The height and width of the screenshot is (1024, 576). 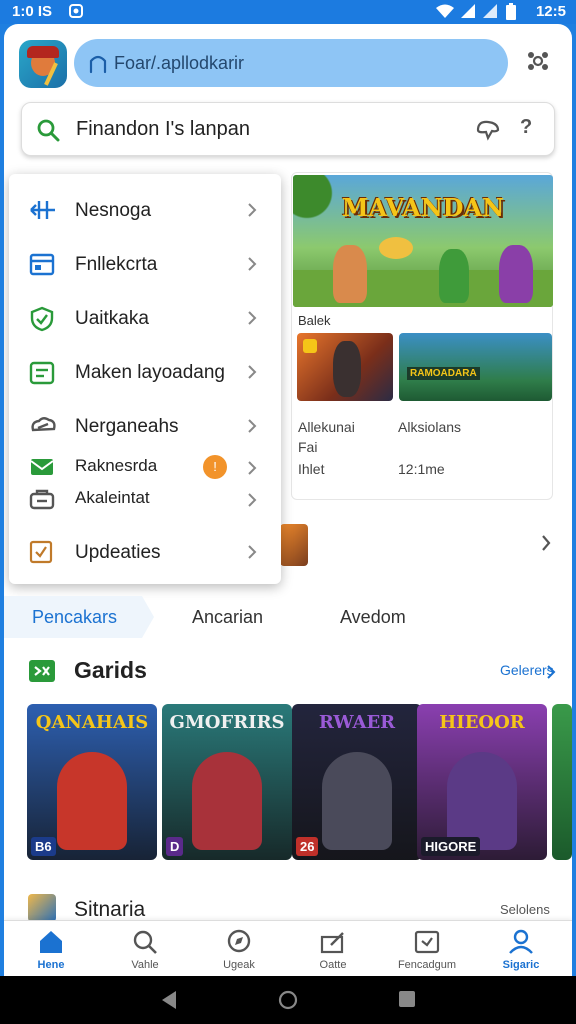 What do you see at coordinates (333, 948) in the screenshot?
I see `nav-item-edit: Oatte` at bounding box center [333, 948].